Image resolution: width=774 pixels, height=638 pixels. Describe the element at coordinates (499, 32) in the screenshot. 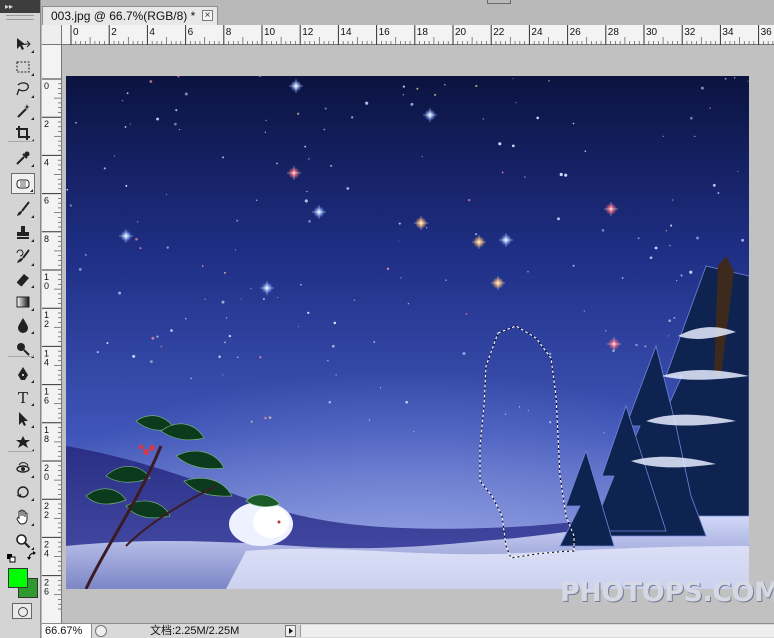

I see `ruler-label: 22` at that location.